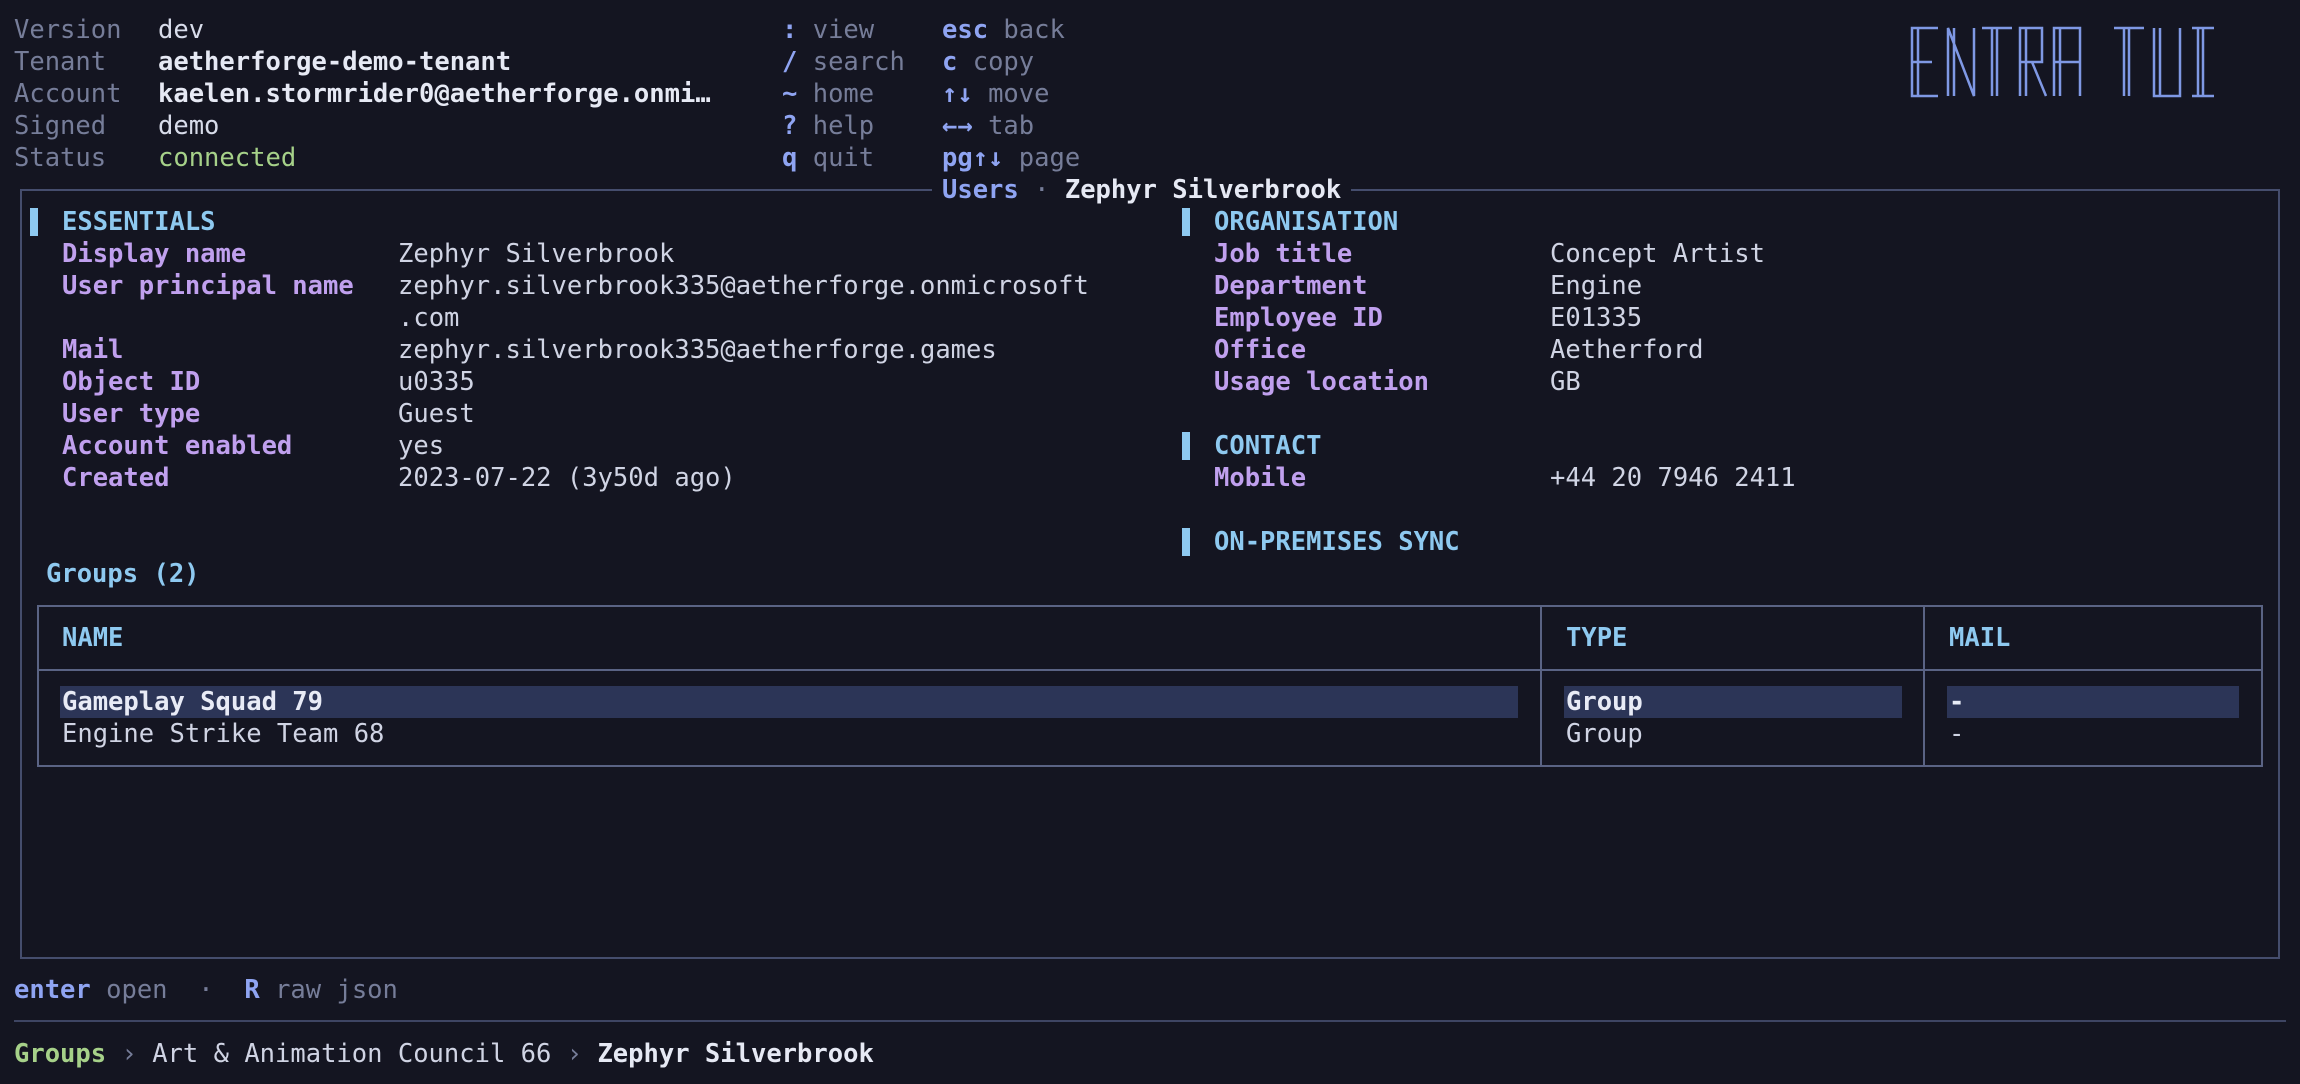 The image size is (2300, 1084). I want to click on shortcut-tab: ←→ tab, so click(988, 126).